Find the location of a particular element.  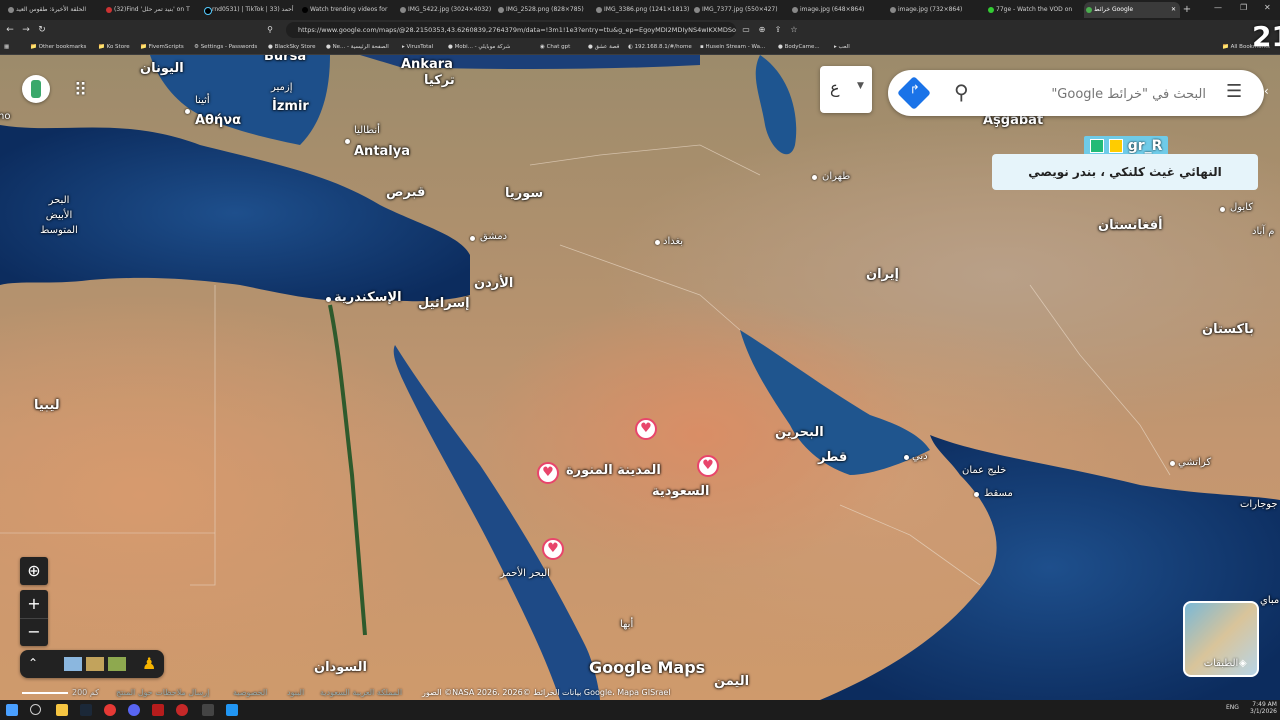

map-label: Antalya is located at coordinates (382, 151).